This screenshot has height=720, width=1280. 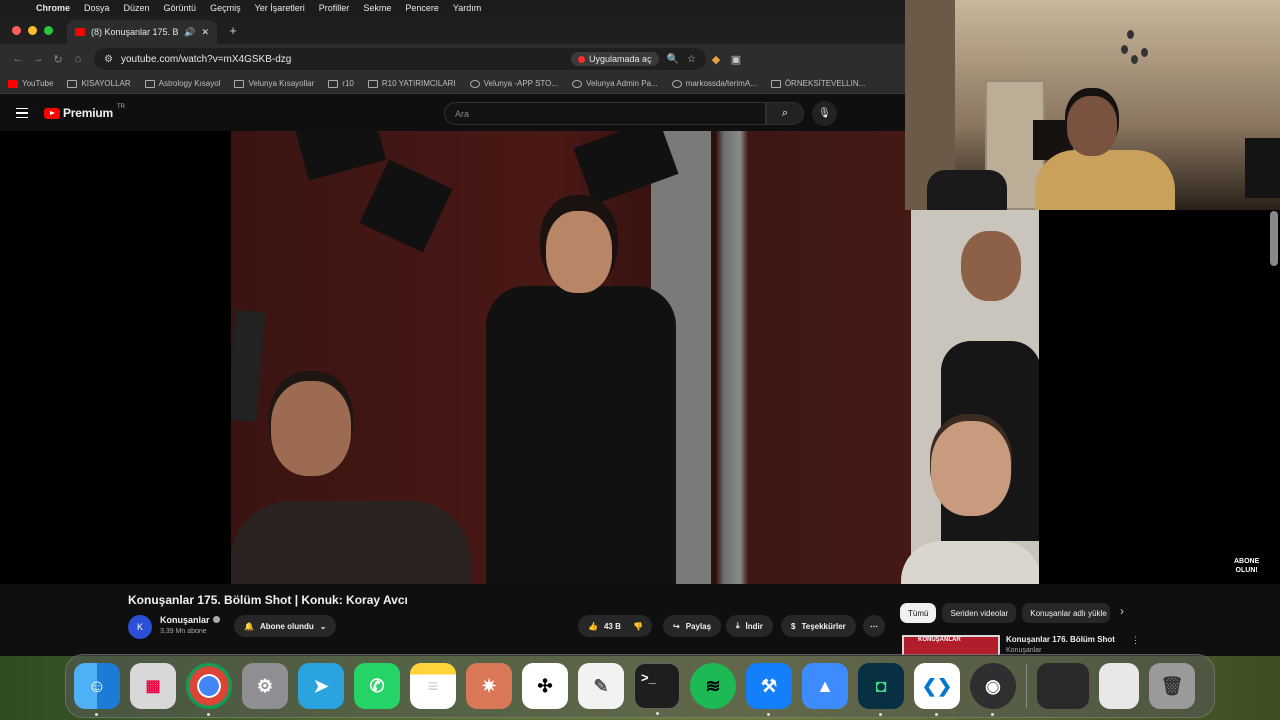 I want to click on chrome-icon, so click(x=209, y=689).